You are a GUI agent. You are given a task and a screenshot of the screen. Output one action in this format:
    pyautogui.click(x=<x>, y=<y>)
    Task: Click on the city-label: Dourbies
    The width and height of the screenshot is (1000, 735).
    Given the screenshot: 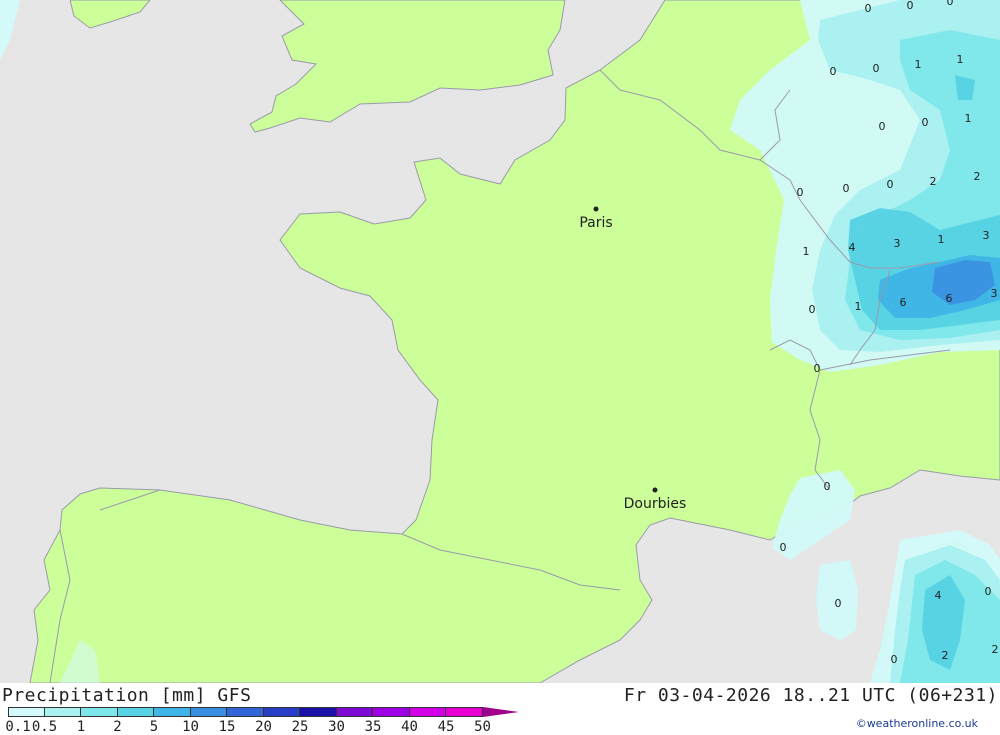 What is the action you would take?
    pyautogui.click(x=655, y=504)
    